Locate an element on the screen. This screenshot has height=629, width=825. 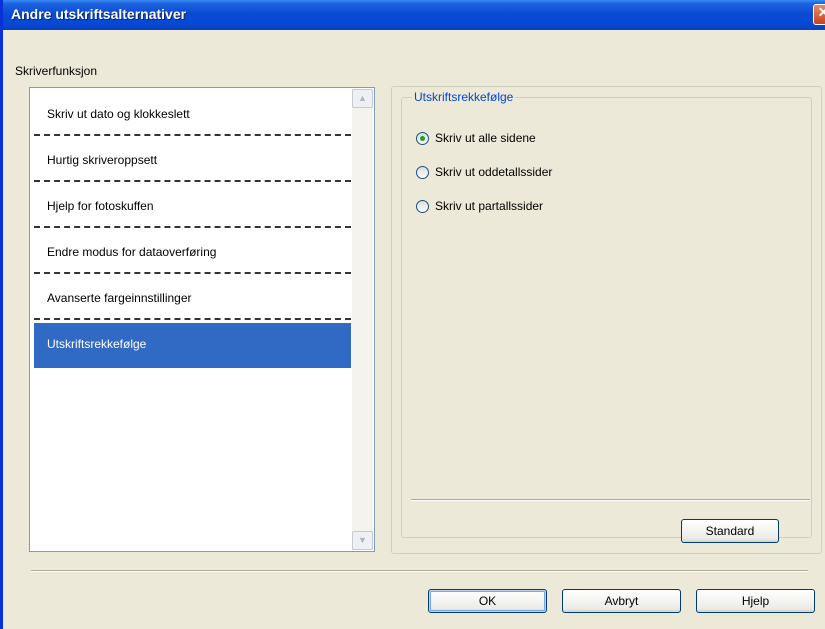
list-item-quick-setup: Hurtig skriveroppsett is located at coordinates (192, 160).